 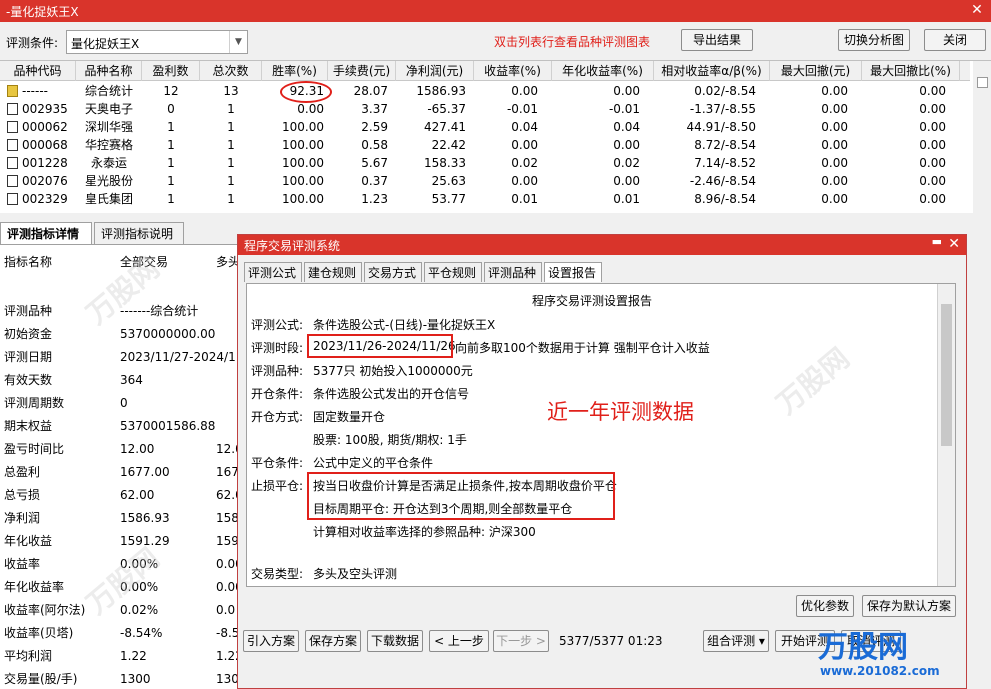 What do you see at coordinates (611, 641) in the screenshot?
I see `progress-text: 5377/5377 01:23` at bounding box center [611, 641].